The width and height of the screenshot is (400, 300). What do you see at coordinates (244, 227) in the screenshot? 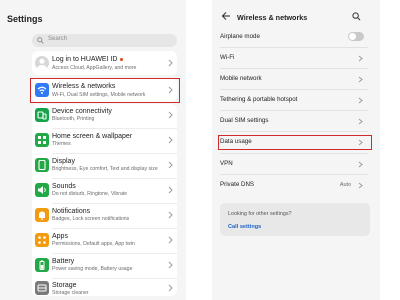
I see `call-settings-link: Call settings` at bounding box center [244, 227].